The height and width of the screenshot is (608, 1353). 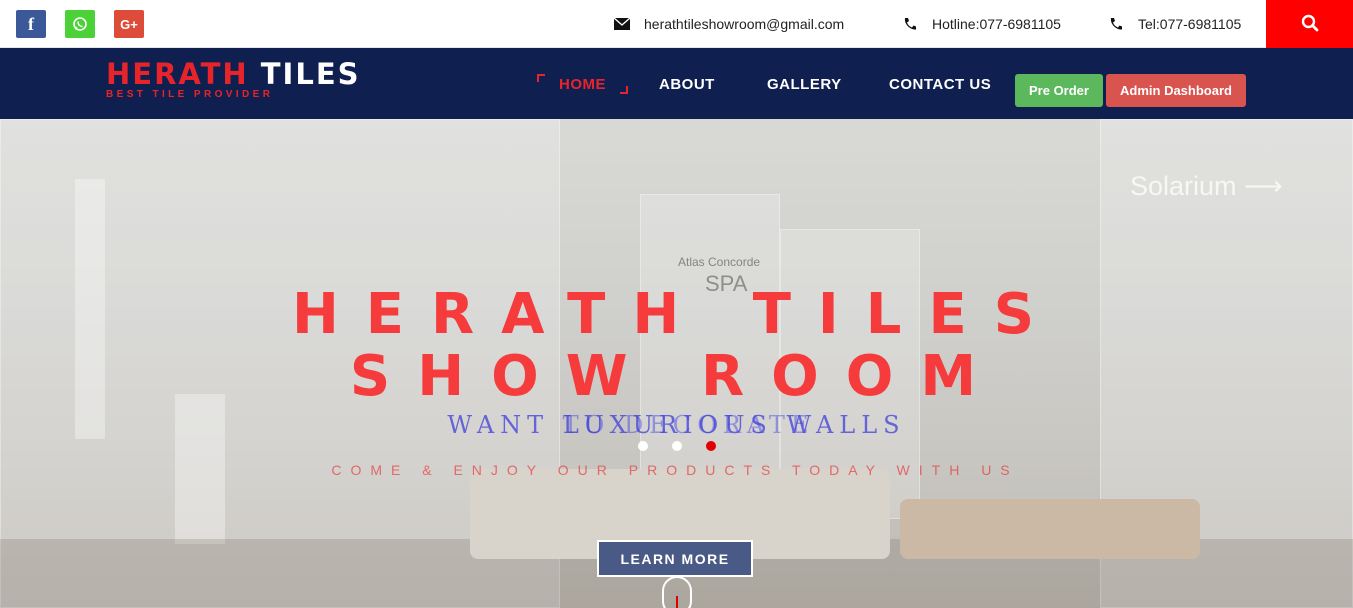 I want to click on hotline-text: Hotline:077-6981105, so click(x=996, y=24).